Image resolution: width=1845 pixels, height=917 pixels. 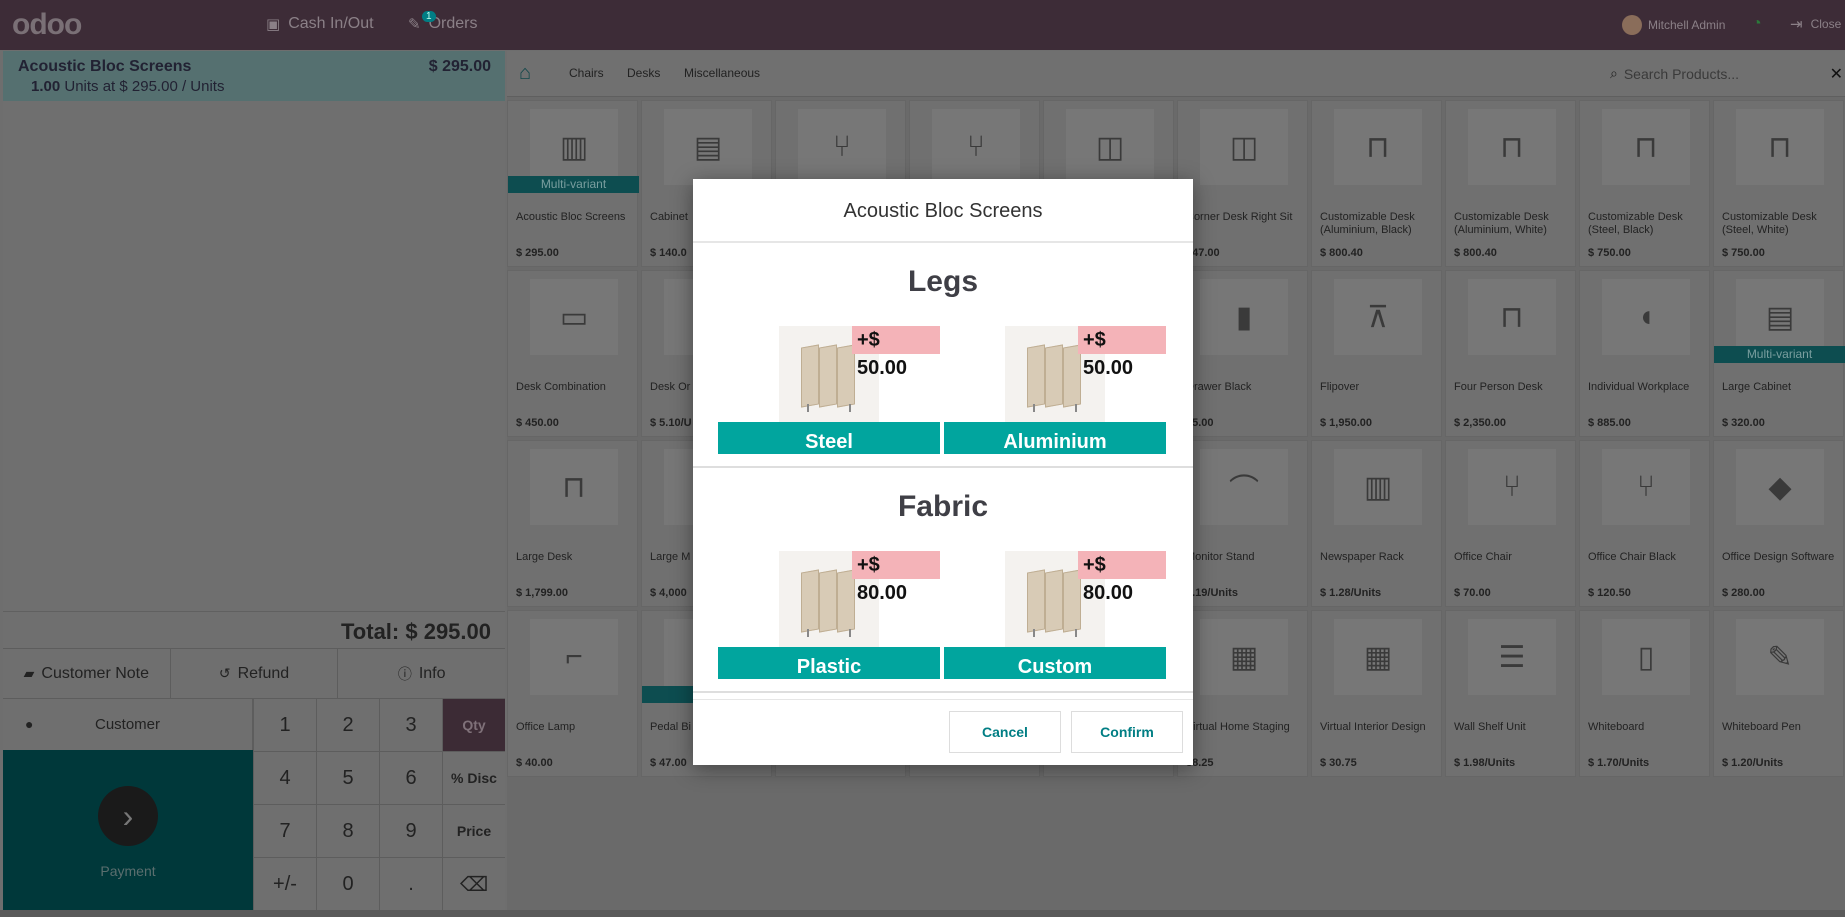 What do you see at coordinates (47, 24) in the screenshot?
I see `odoo-logo: odoo` at bounding box center [47, 24].